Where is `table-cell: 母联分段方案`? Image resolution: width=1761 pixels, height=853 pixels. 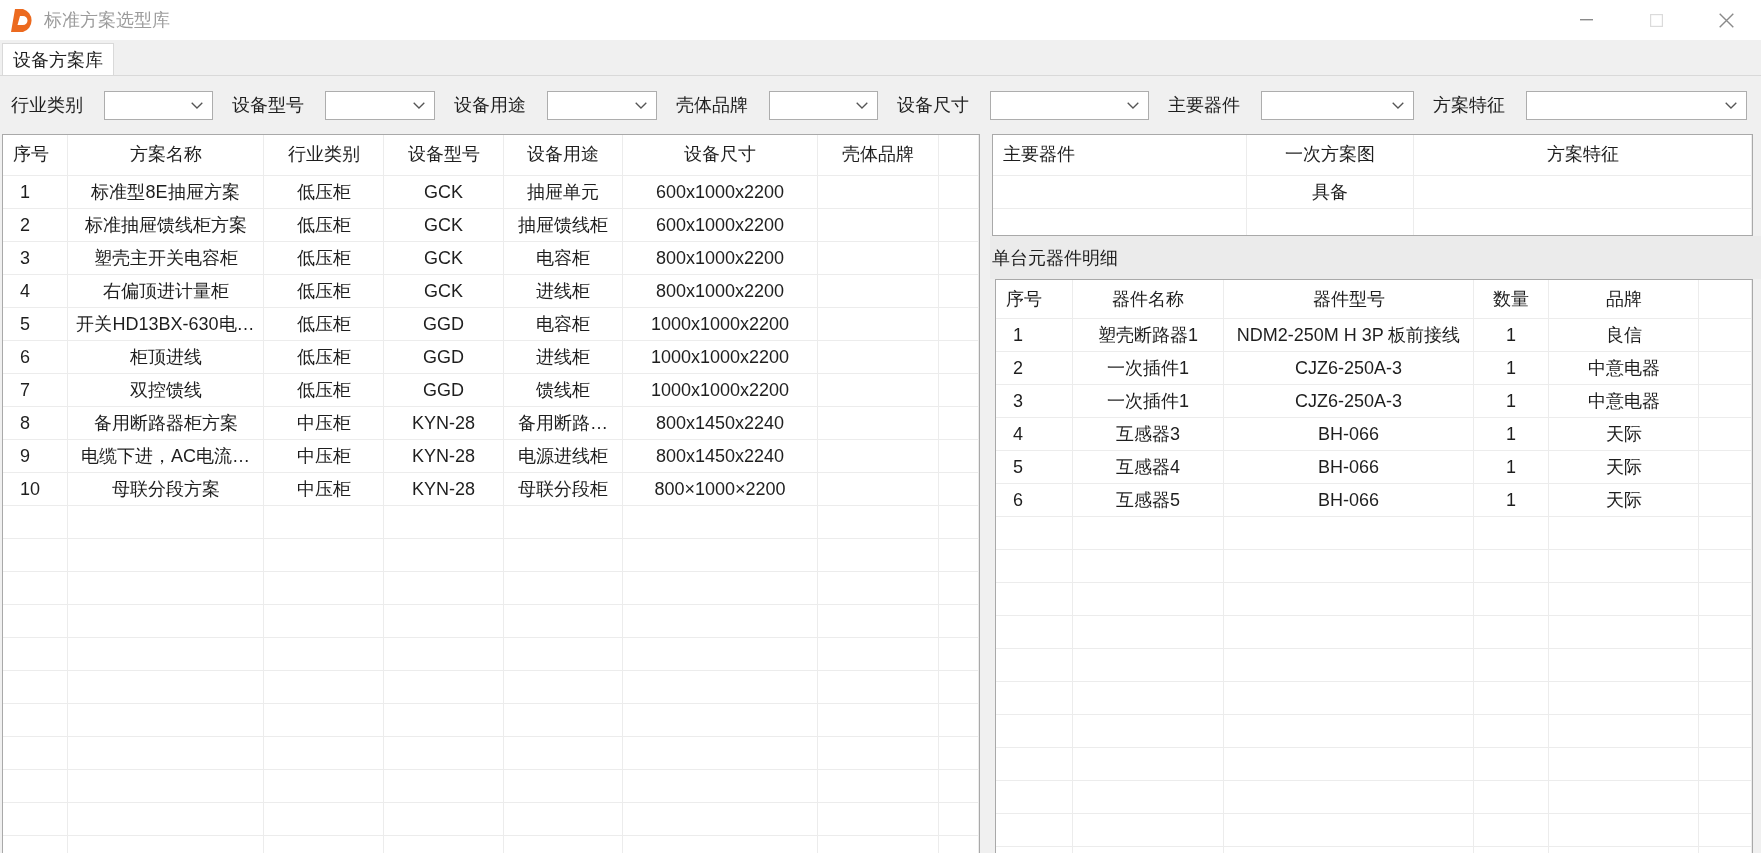 table-cell: 母联分段方案 is located at coordinates (166, 489).